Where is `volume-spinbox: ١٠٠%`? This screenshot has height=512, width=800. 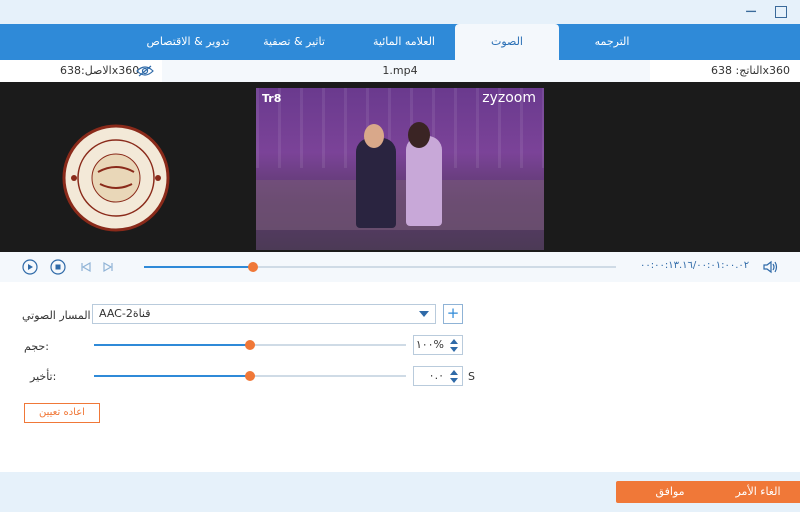 volume-spinbox: ١٠٠% is located at coordinates (438, 345).